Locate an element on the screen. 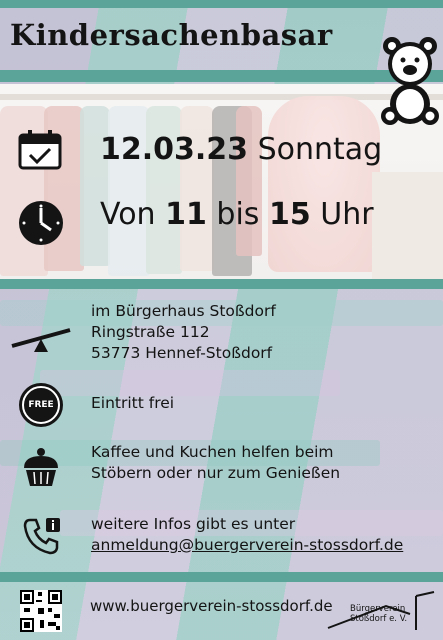 The height and width of the screenshot is (640, 443). teddy-bear-icon is located at coordinates (410, 81).